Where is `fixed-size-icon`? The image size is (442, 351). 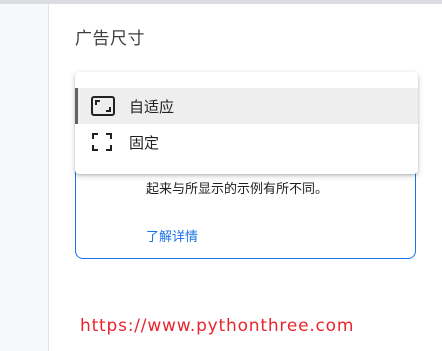 fixed-size-icon is located at coordinates (104, 142).